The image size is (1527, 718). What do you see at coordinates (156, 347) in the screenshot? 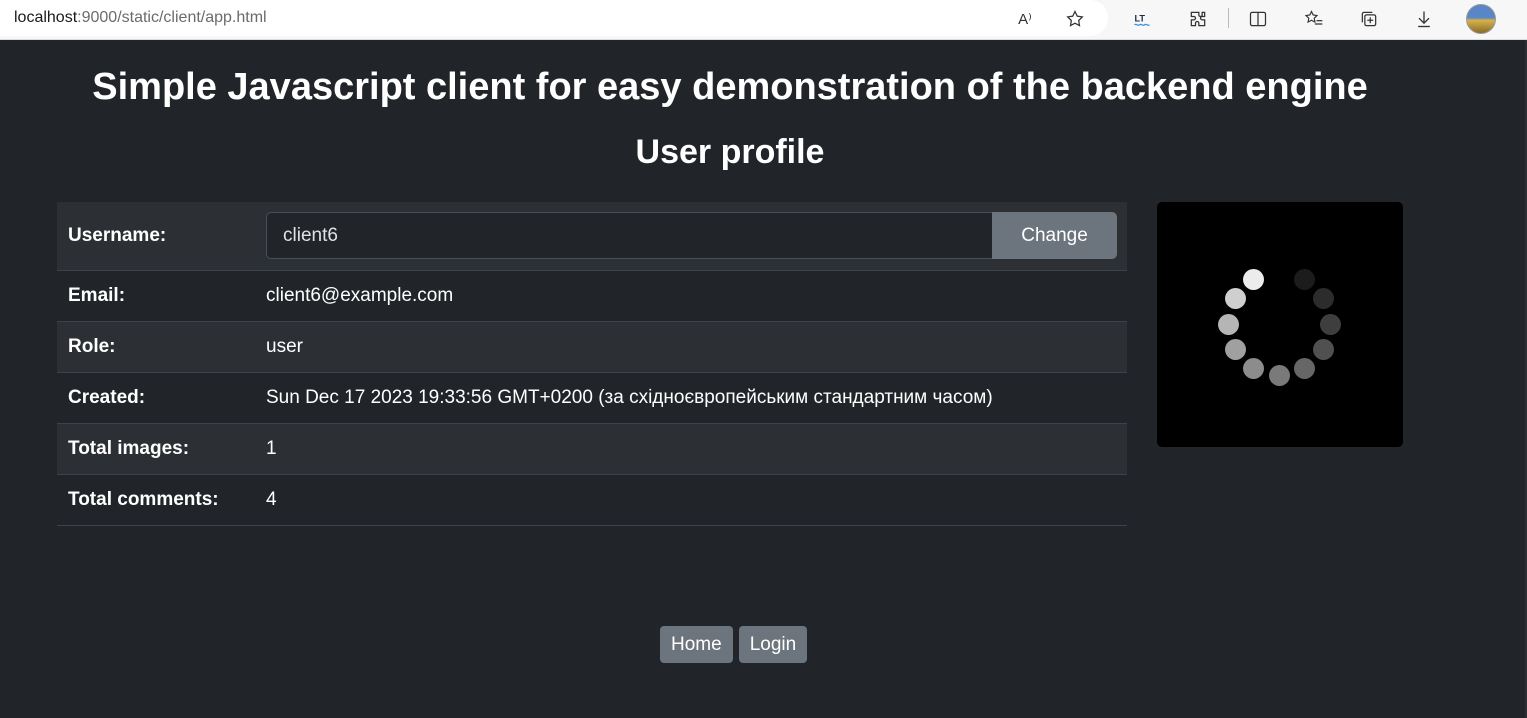
I see `role-label: Role:` at bounding box center [156, 347].